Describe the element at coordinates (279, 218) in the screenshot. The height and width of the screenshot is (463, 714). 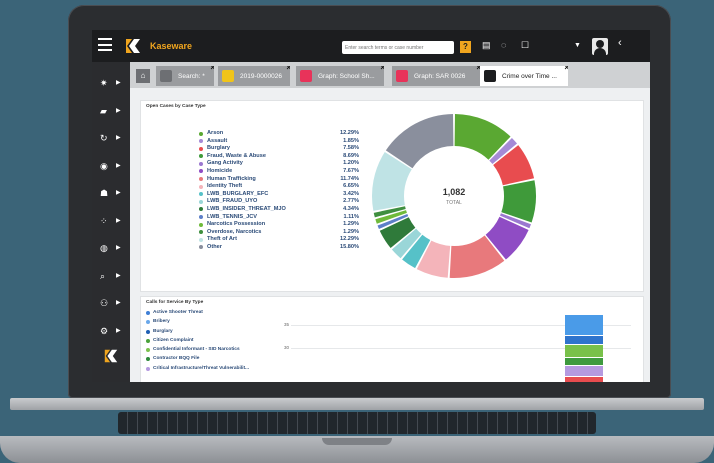
I see `legend-item: LWB_TENNIS_JCV 1.11%` at that location.